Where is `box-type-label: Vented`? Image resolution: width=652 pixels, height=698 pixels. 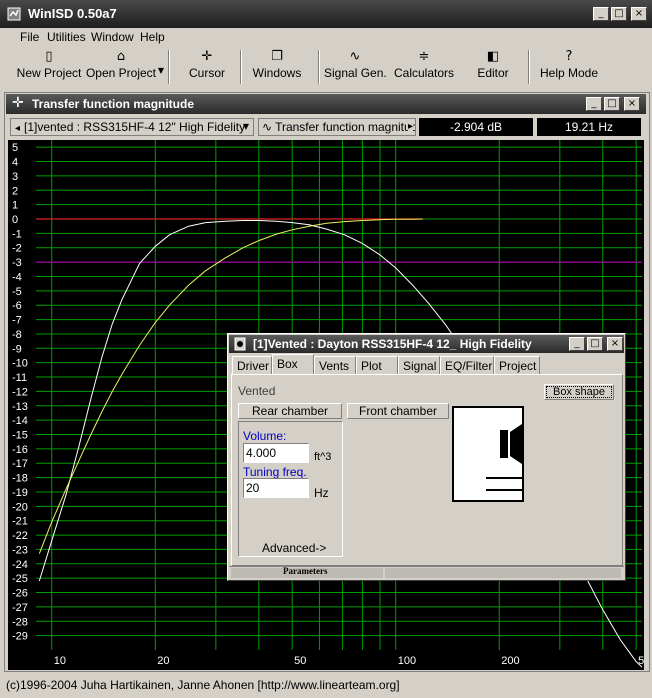 box-type-label: Vented is located at coordinates (257, 391).